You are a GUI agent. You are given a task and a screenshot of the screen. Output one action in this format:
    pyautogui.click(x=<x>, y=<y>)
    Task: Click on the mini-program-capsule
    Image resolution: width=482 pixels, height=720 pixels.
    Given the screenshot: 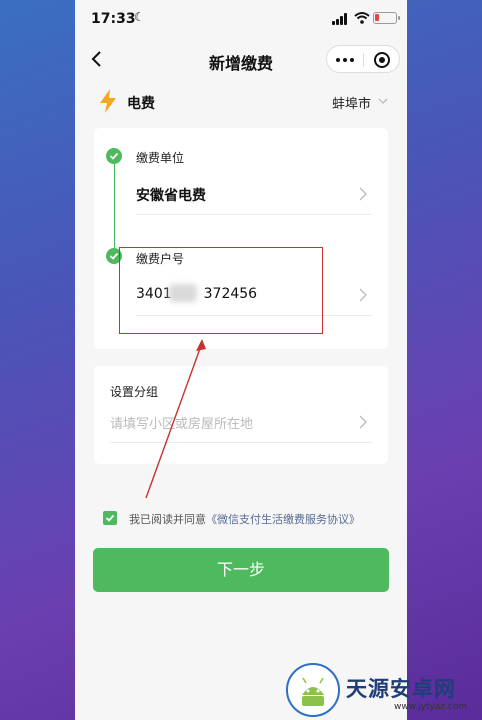 What is the action you would take?
    pyautogui.click(x=363, y=59)
    